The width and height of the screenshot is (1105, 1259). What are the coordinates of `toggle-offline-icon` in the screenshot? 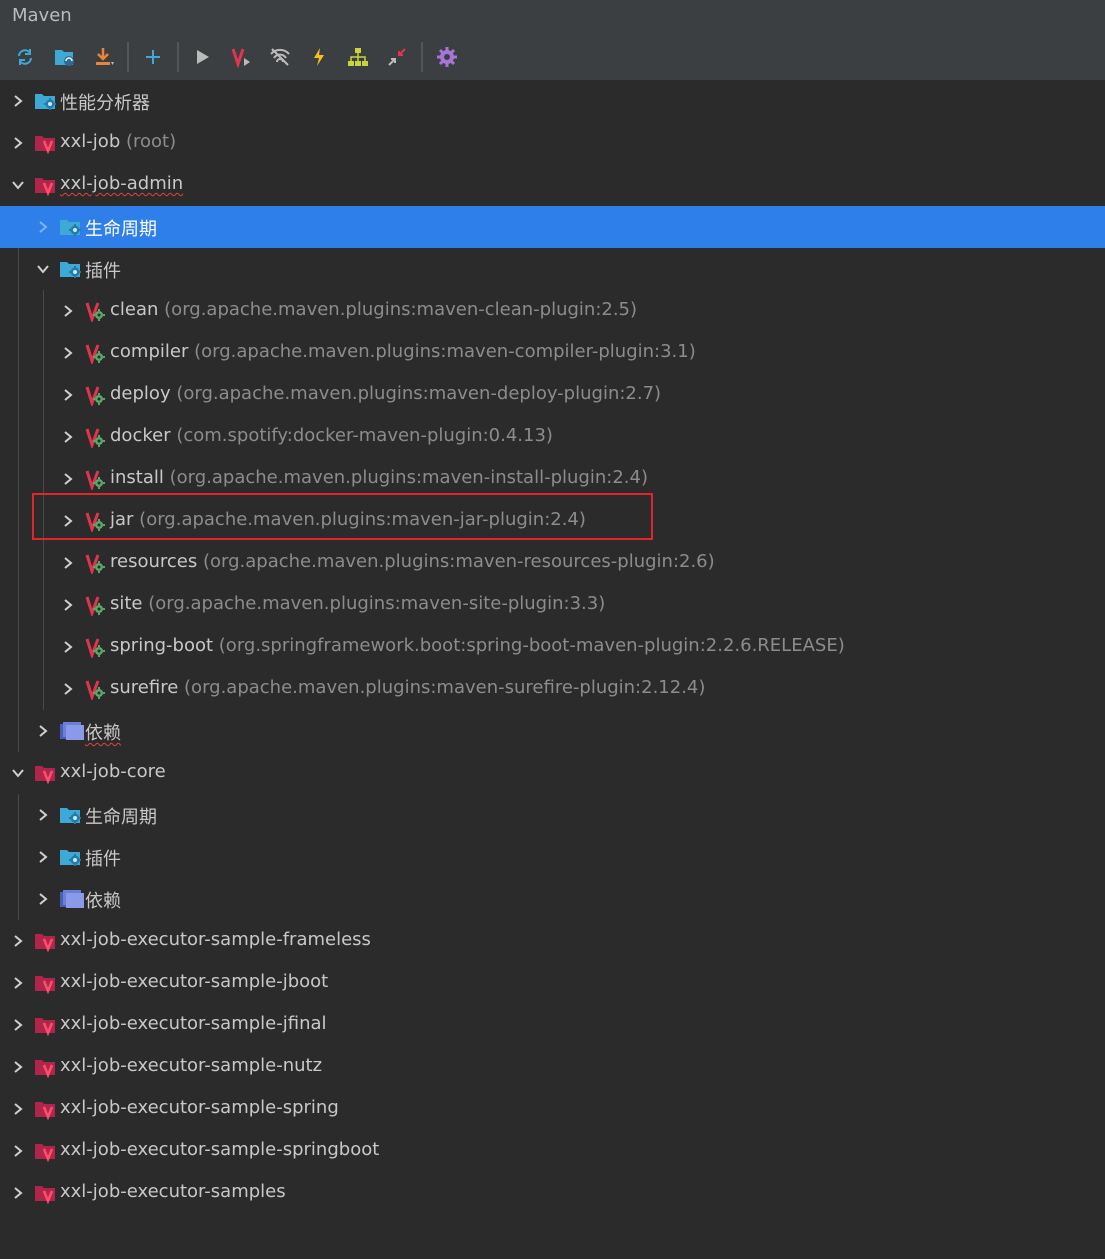 It's located at (280, 57).